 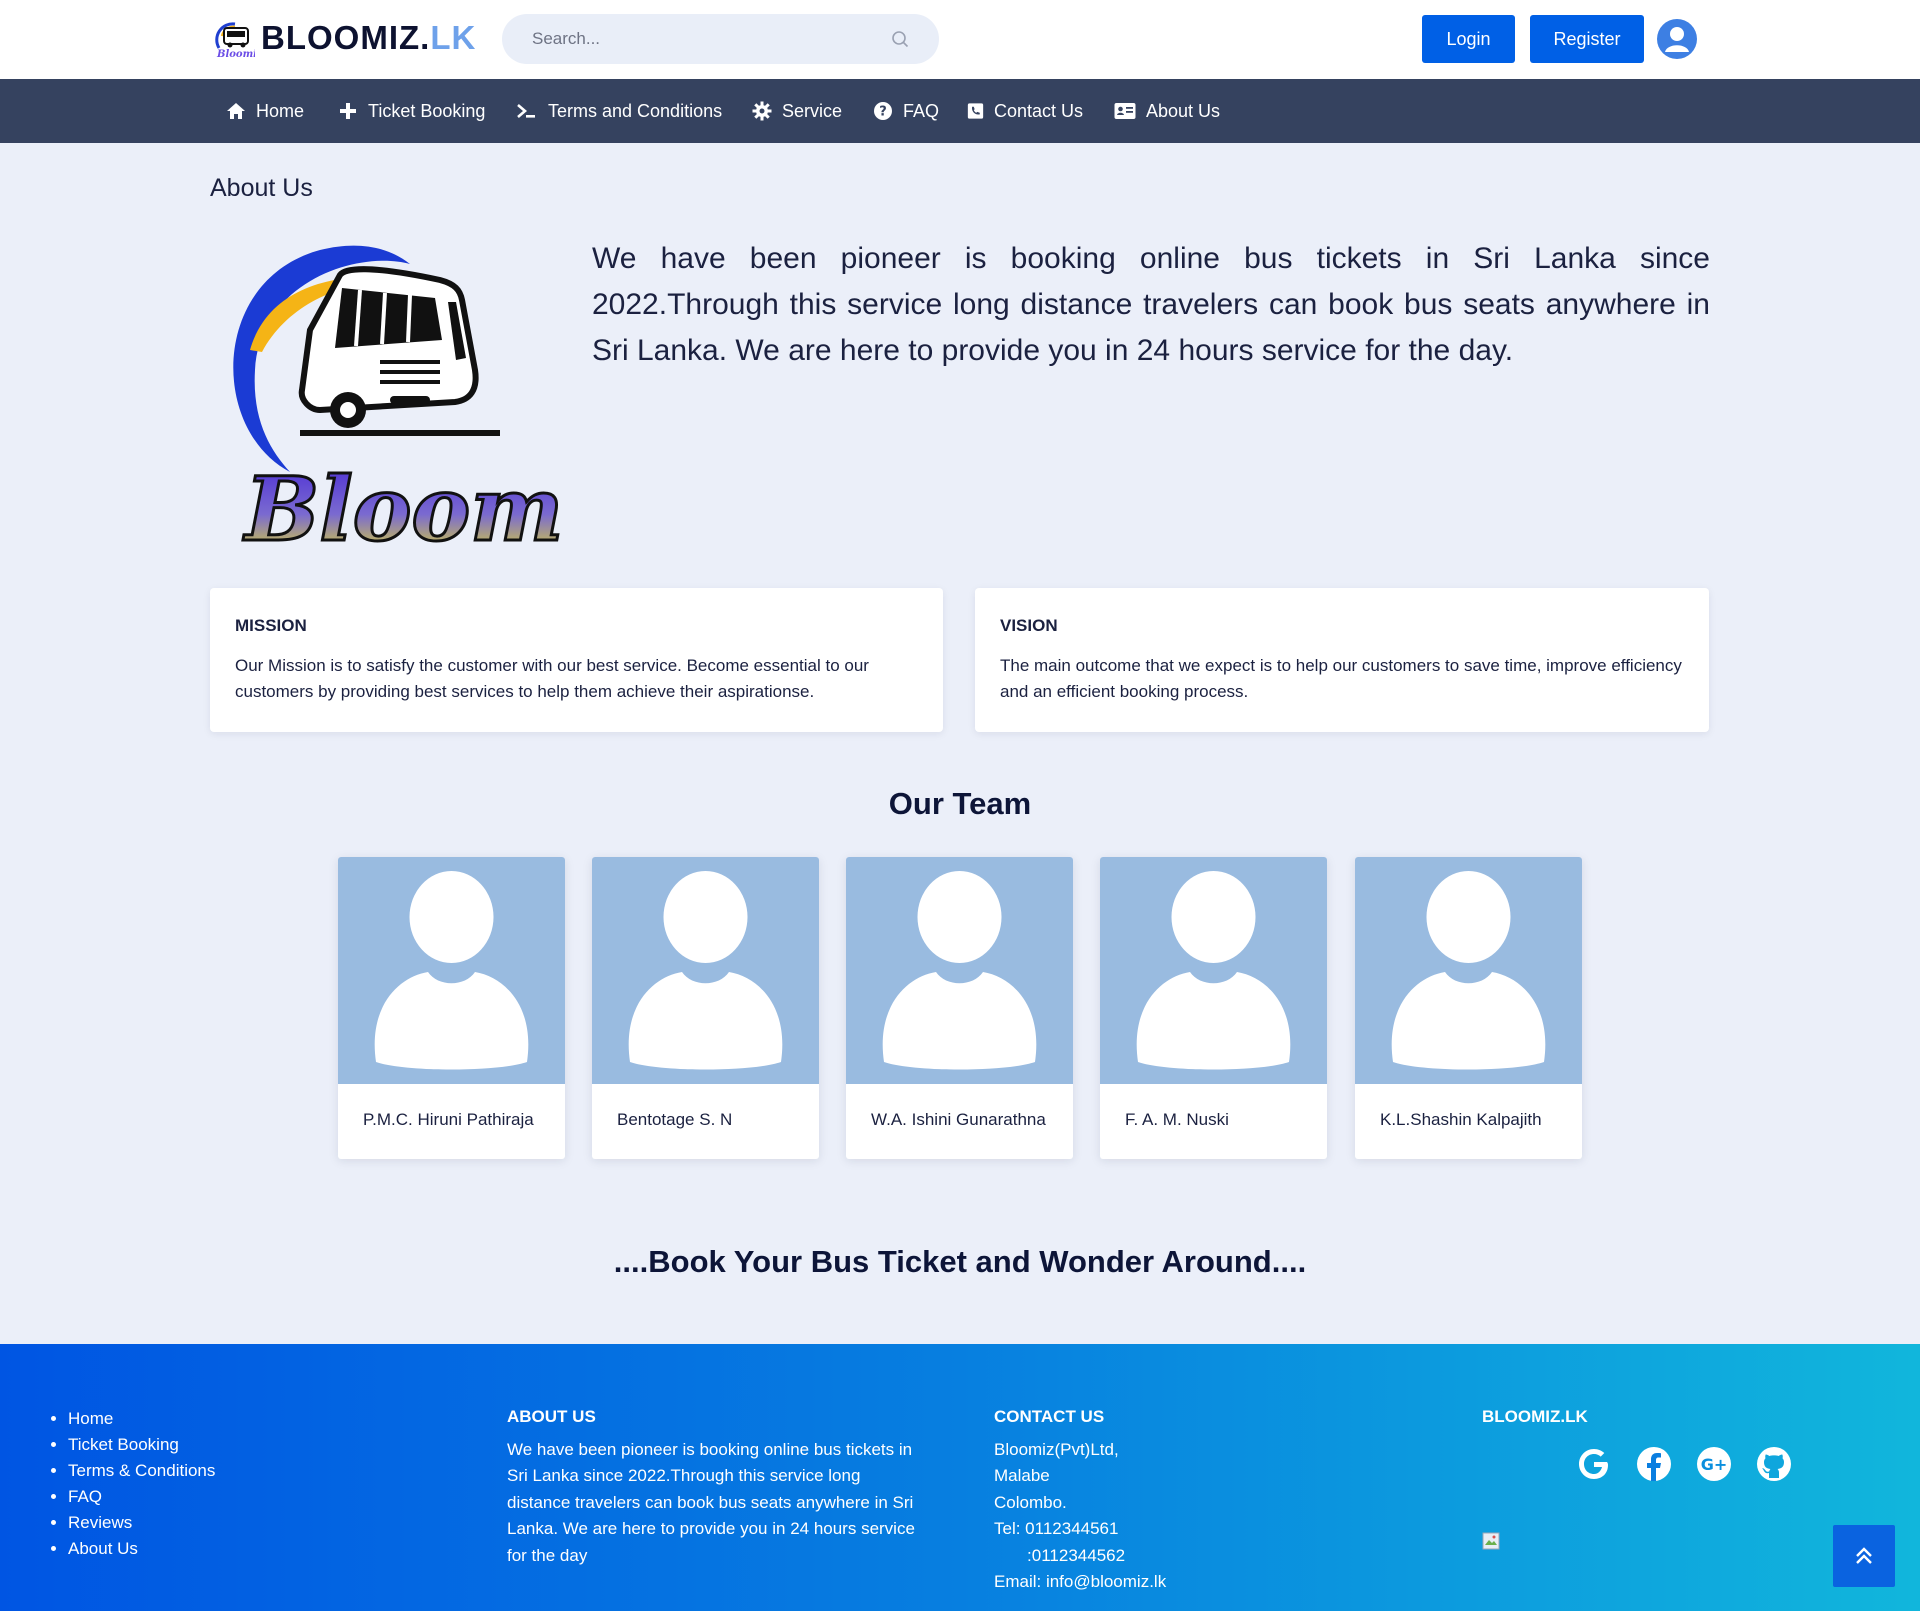 What do you see at coordinates (975, 111) in the screenshot?
I see `phone-square-icon` at bounding box center [975, 111].